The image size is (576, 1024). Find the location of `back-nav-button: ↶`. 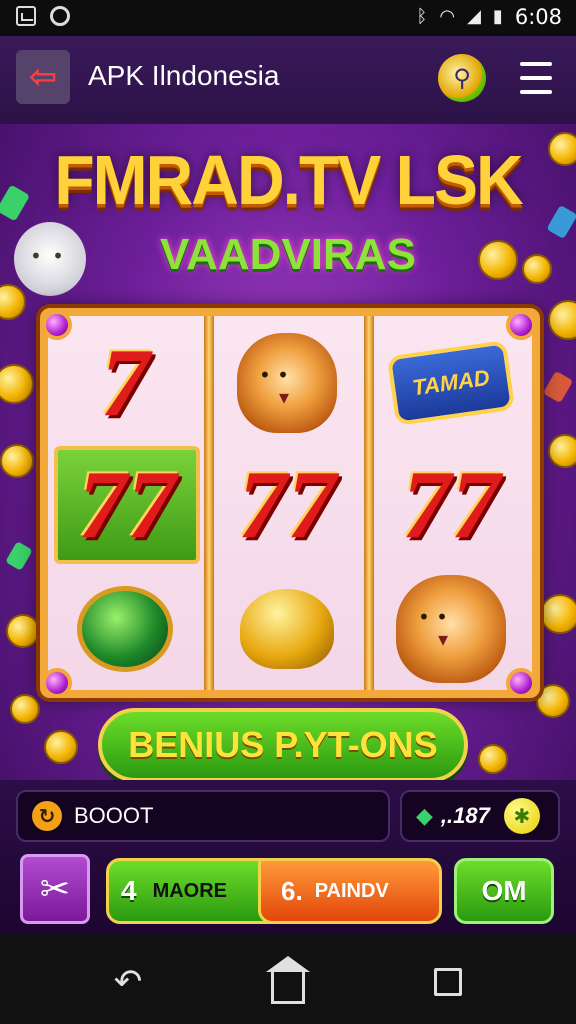

back-nav-button: ↶ is located at coordinates (128, 982).